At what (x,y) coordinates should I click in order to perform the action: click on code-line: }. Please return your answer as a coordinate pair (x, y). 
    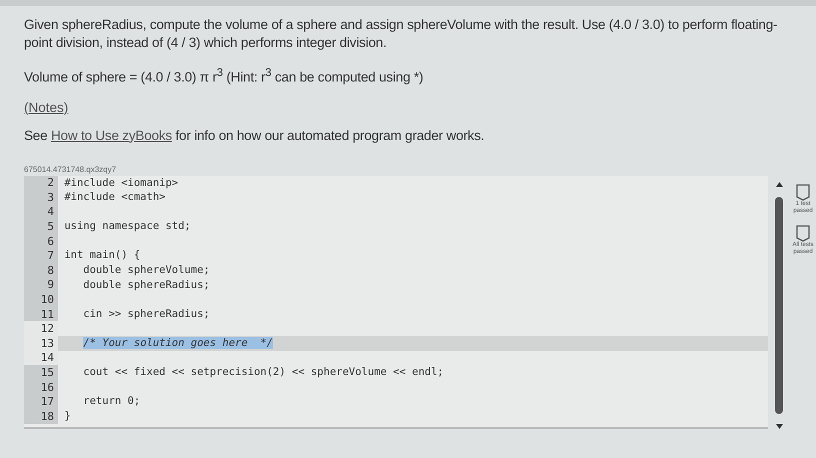
    Looking at the image, I should click on (67, 416).